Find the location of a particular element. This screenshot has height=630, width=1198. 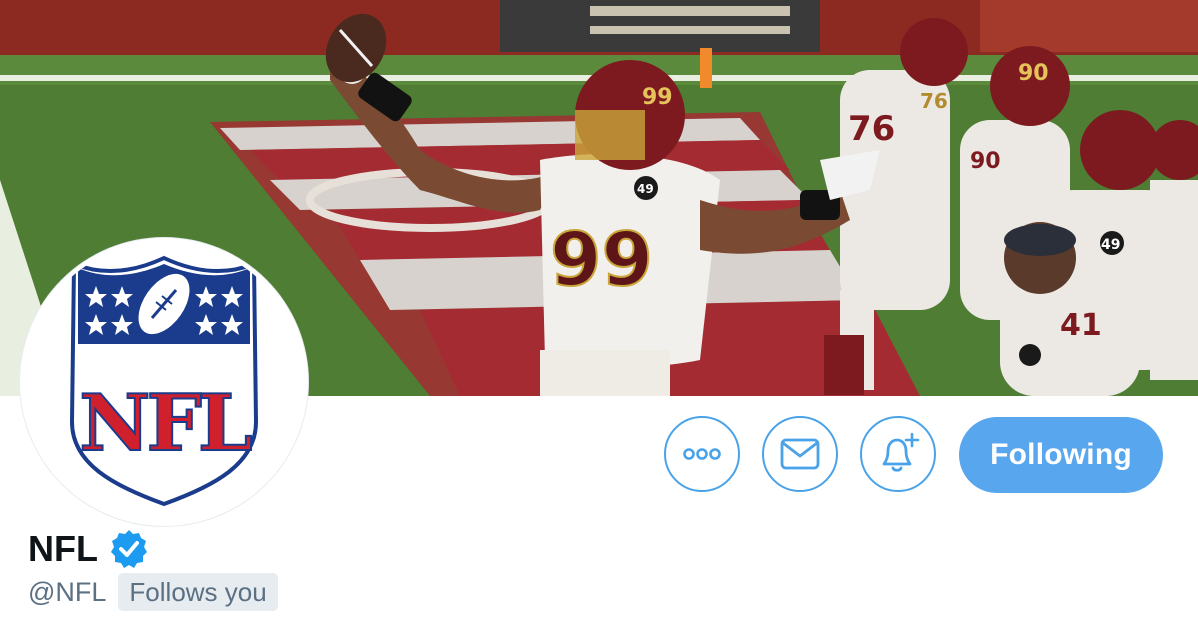

notifications-button is located at coordinates (898, 454).